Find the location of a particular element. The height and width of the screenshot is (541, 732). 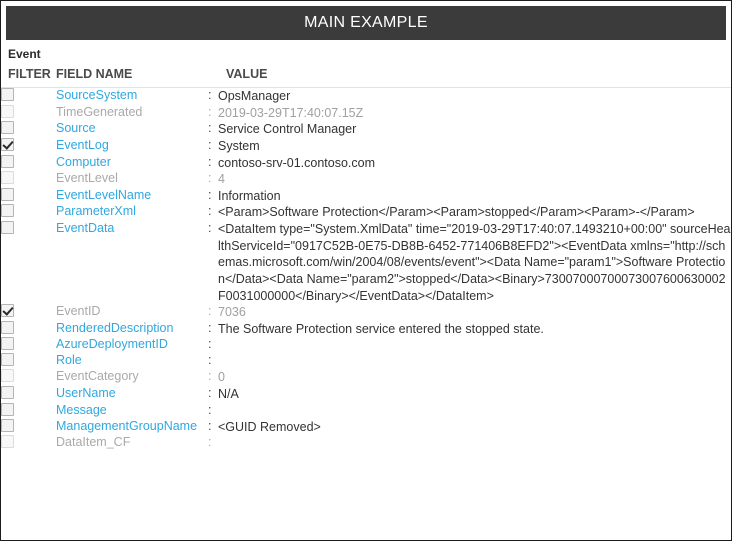

field-name-link: EventID is located at coordinates (78, 311).